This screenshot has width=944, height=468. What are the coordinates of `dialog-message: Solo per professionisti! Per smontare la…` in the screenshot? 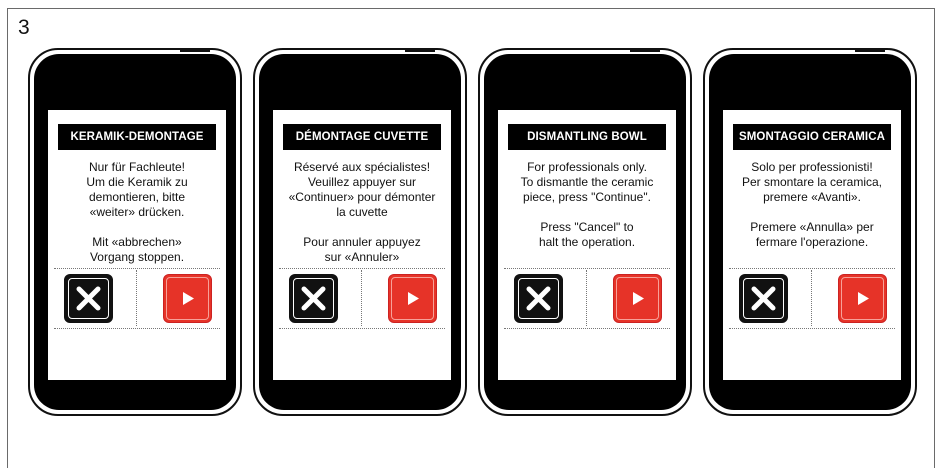 It's located at (812, 204).